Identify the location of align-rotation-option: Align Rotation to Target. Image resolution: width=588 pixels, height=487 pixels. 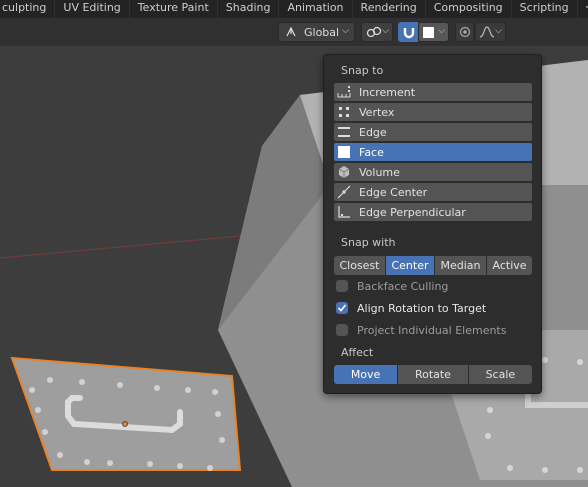
(411, 308).